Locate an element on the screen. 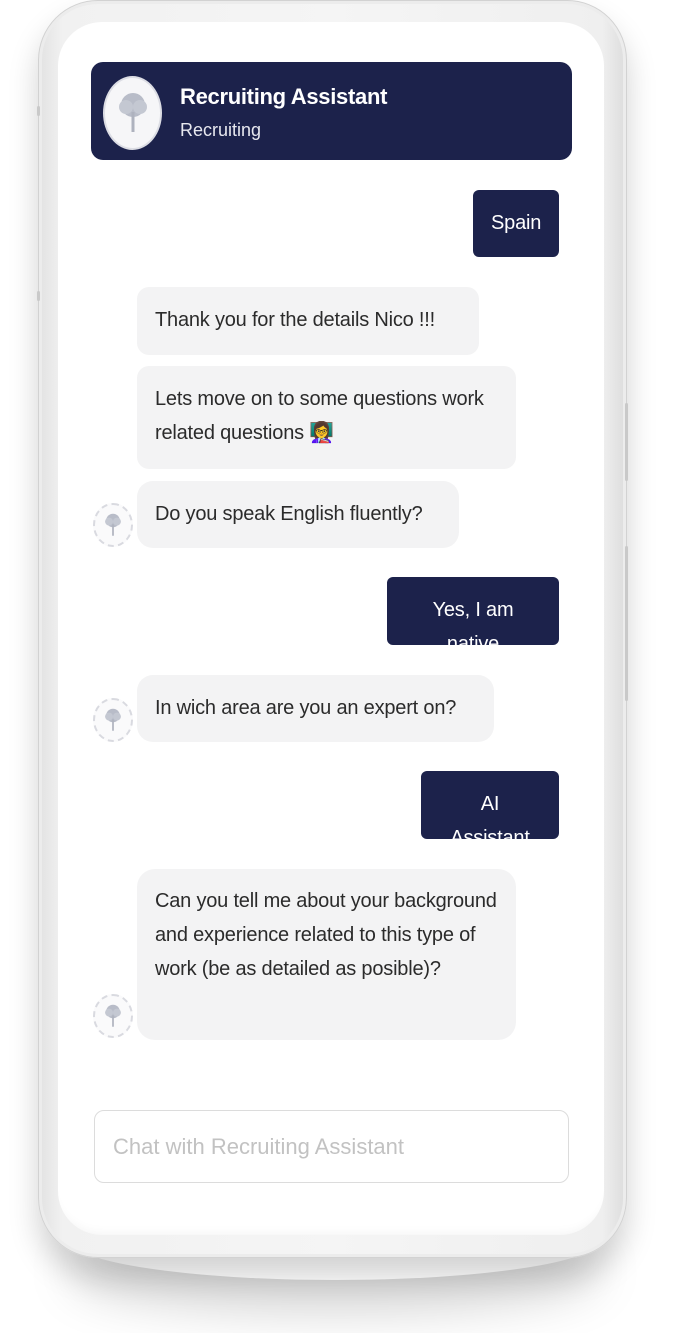 This screenshot has width=680, height=1333. message-text: In wich area are you an expert on? is located at coordinates (306, 708).